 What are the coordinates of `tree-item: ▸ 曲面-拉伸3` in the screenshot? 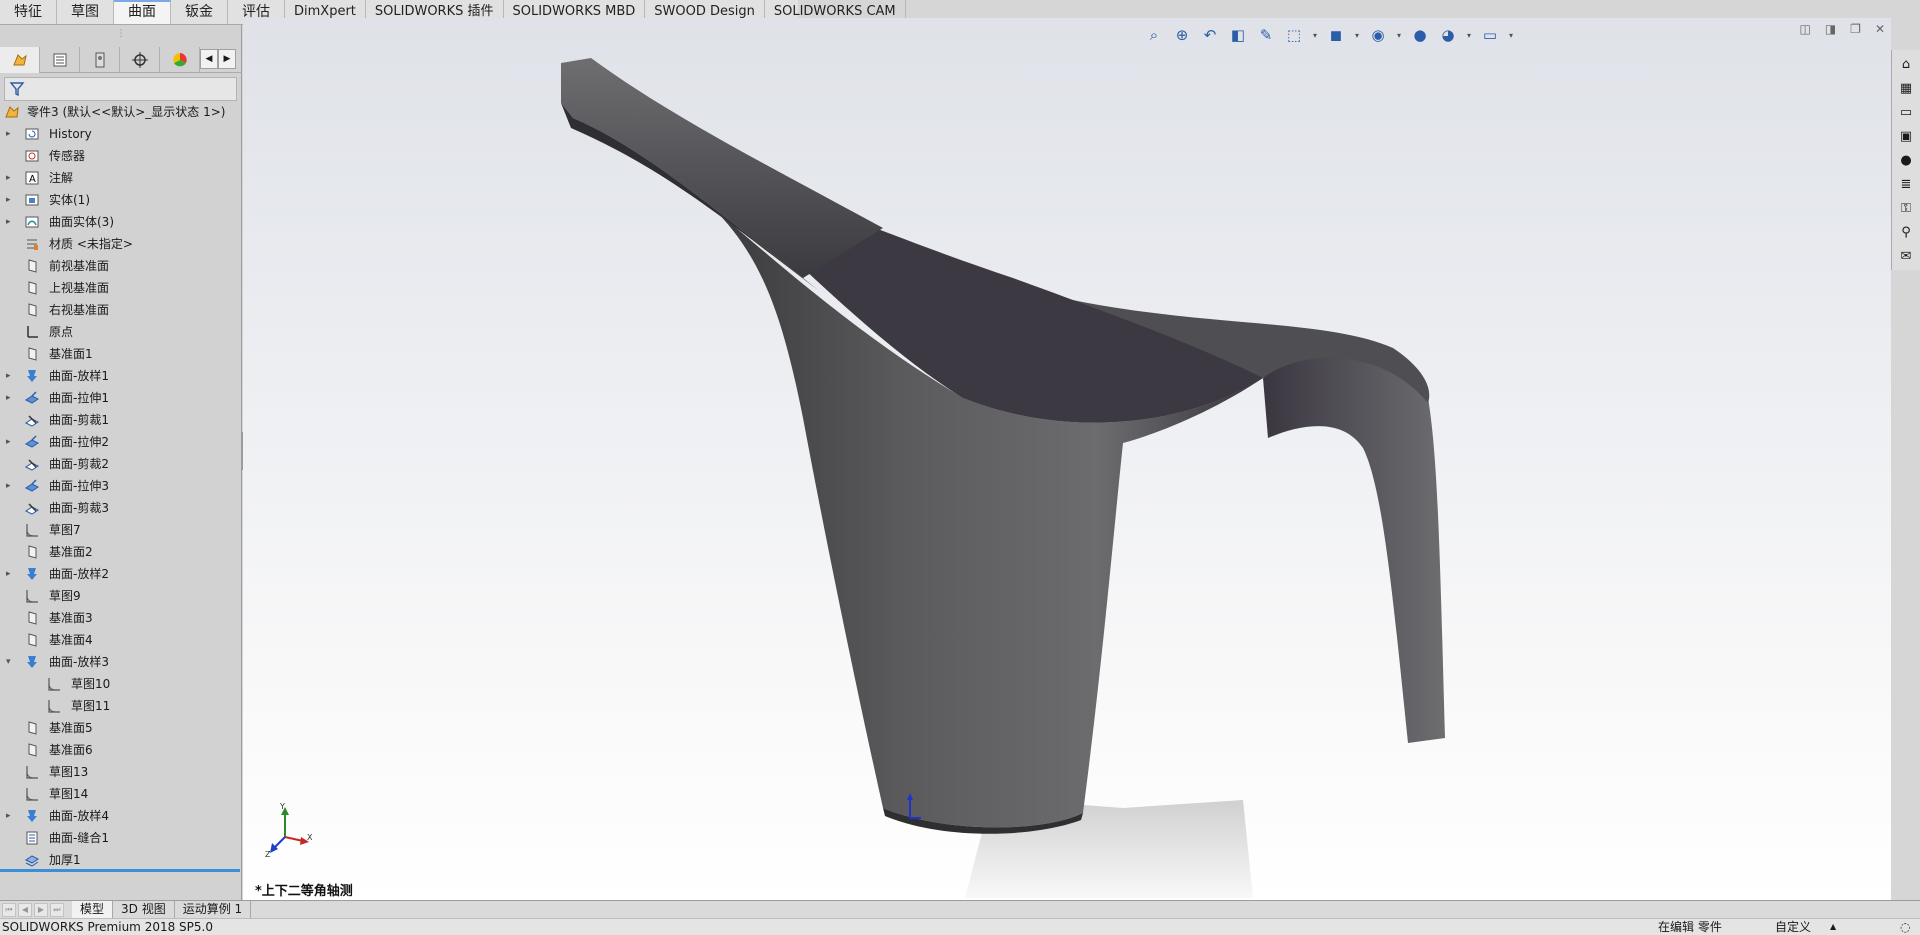 It's located at (121, 486).